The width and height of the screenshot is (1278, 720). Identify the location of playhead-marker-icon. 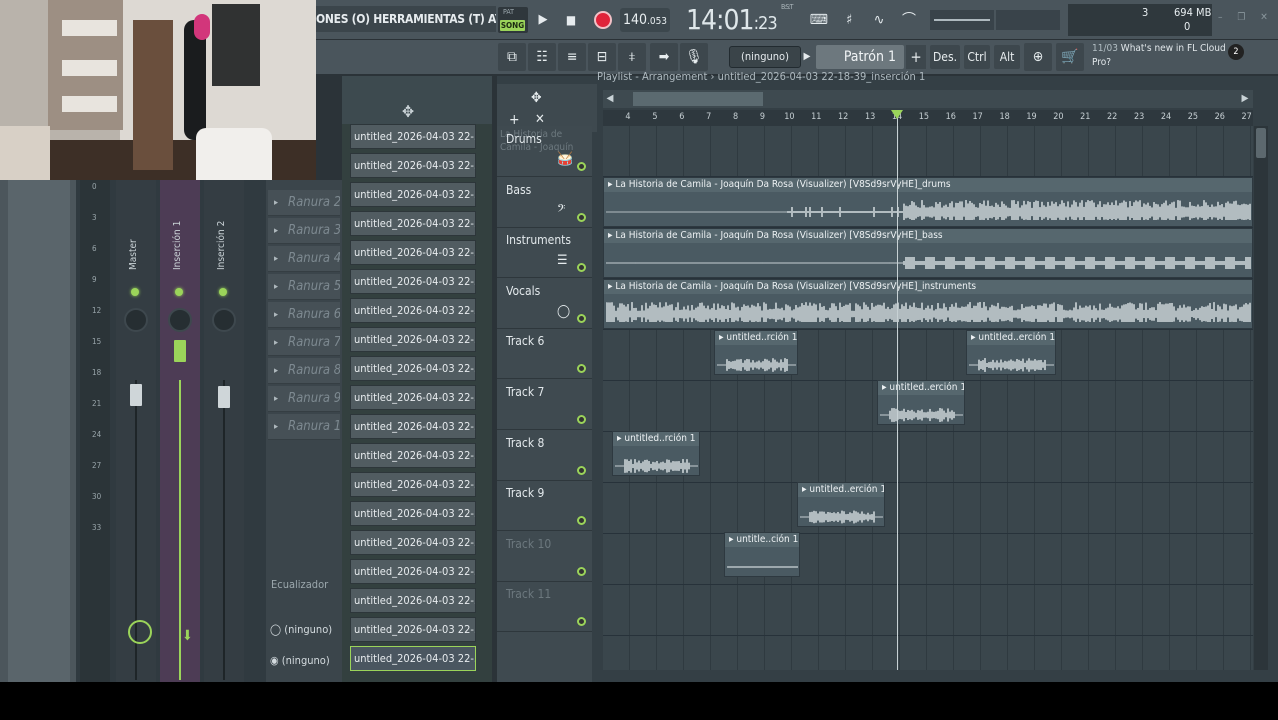
(897, 114).